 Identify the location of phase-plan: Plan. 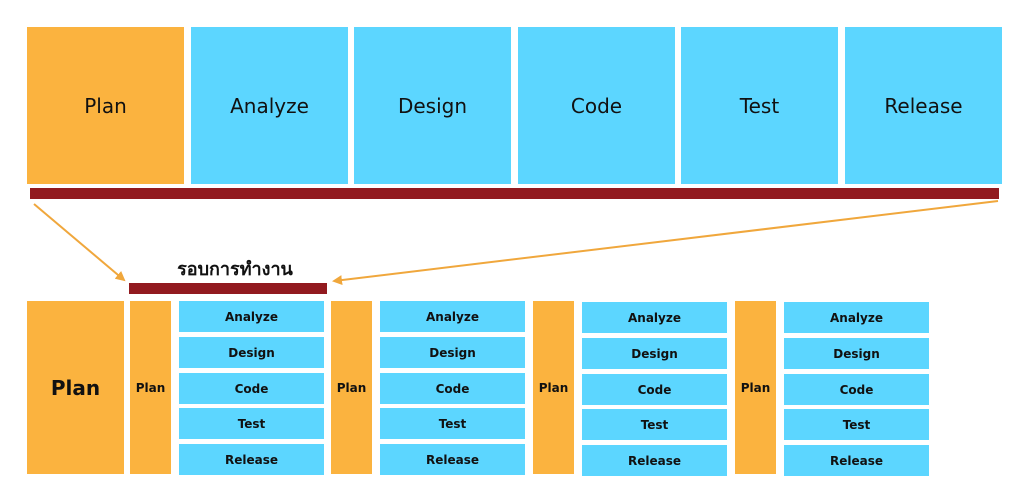
(105, 105).